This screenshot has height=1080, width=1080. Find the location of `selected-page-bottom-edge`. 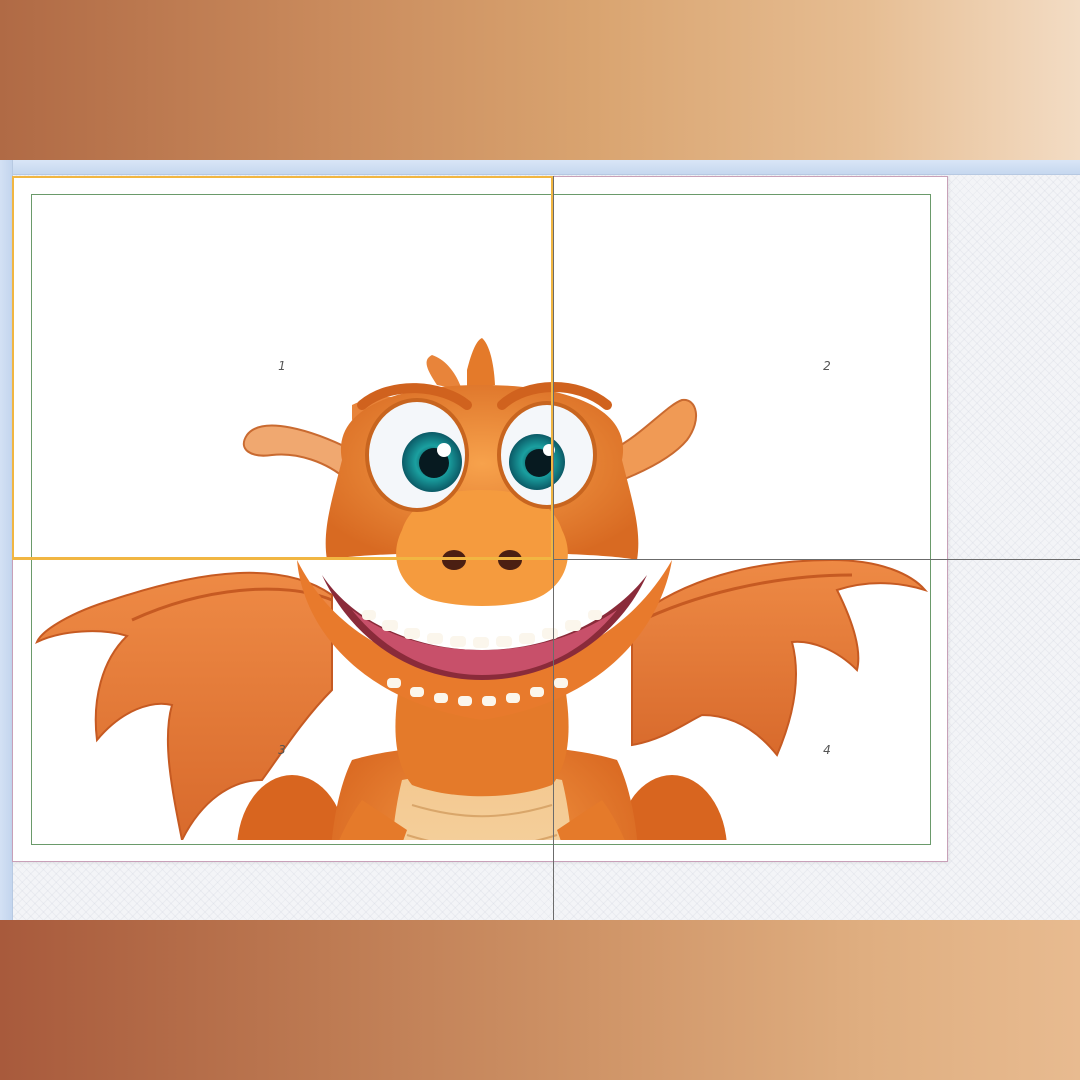

selected-page-bottom-edge is located at coordinates (282, 559).